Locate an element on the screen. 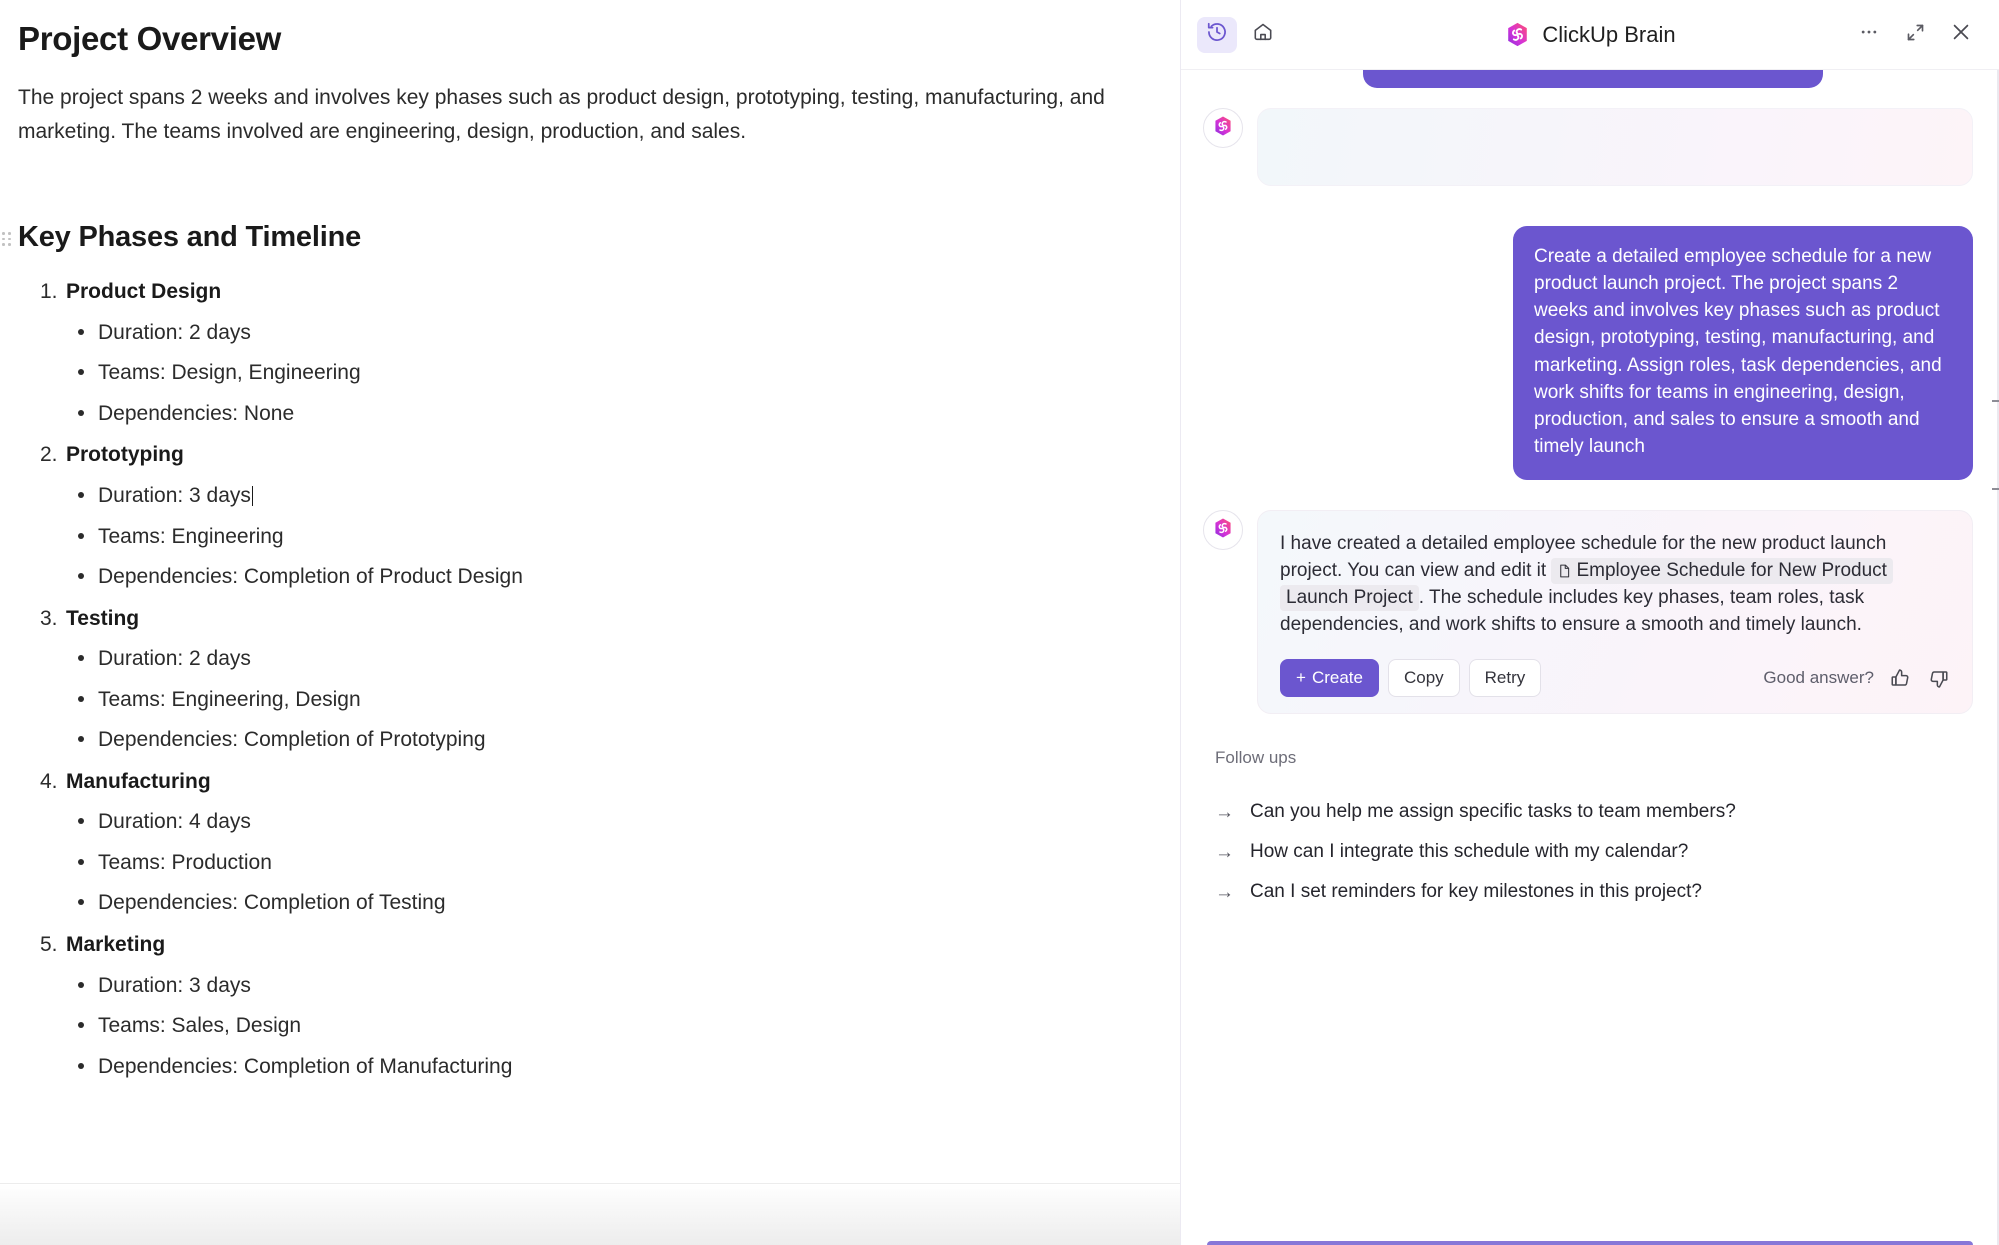 The width and height of the screenshot is (1999, 1245). feedback-label: Good answer? is located at coordinates (1818, 678).